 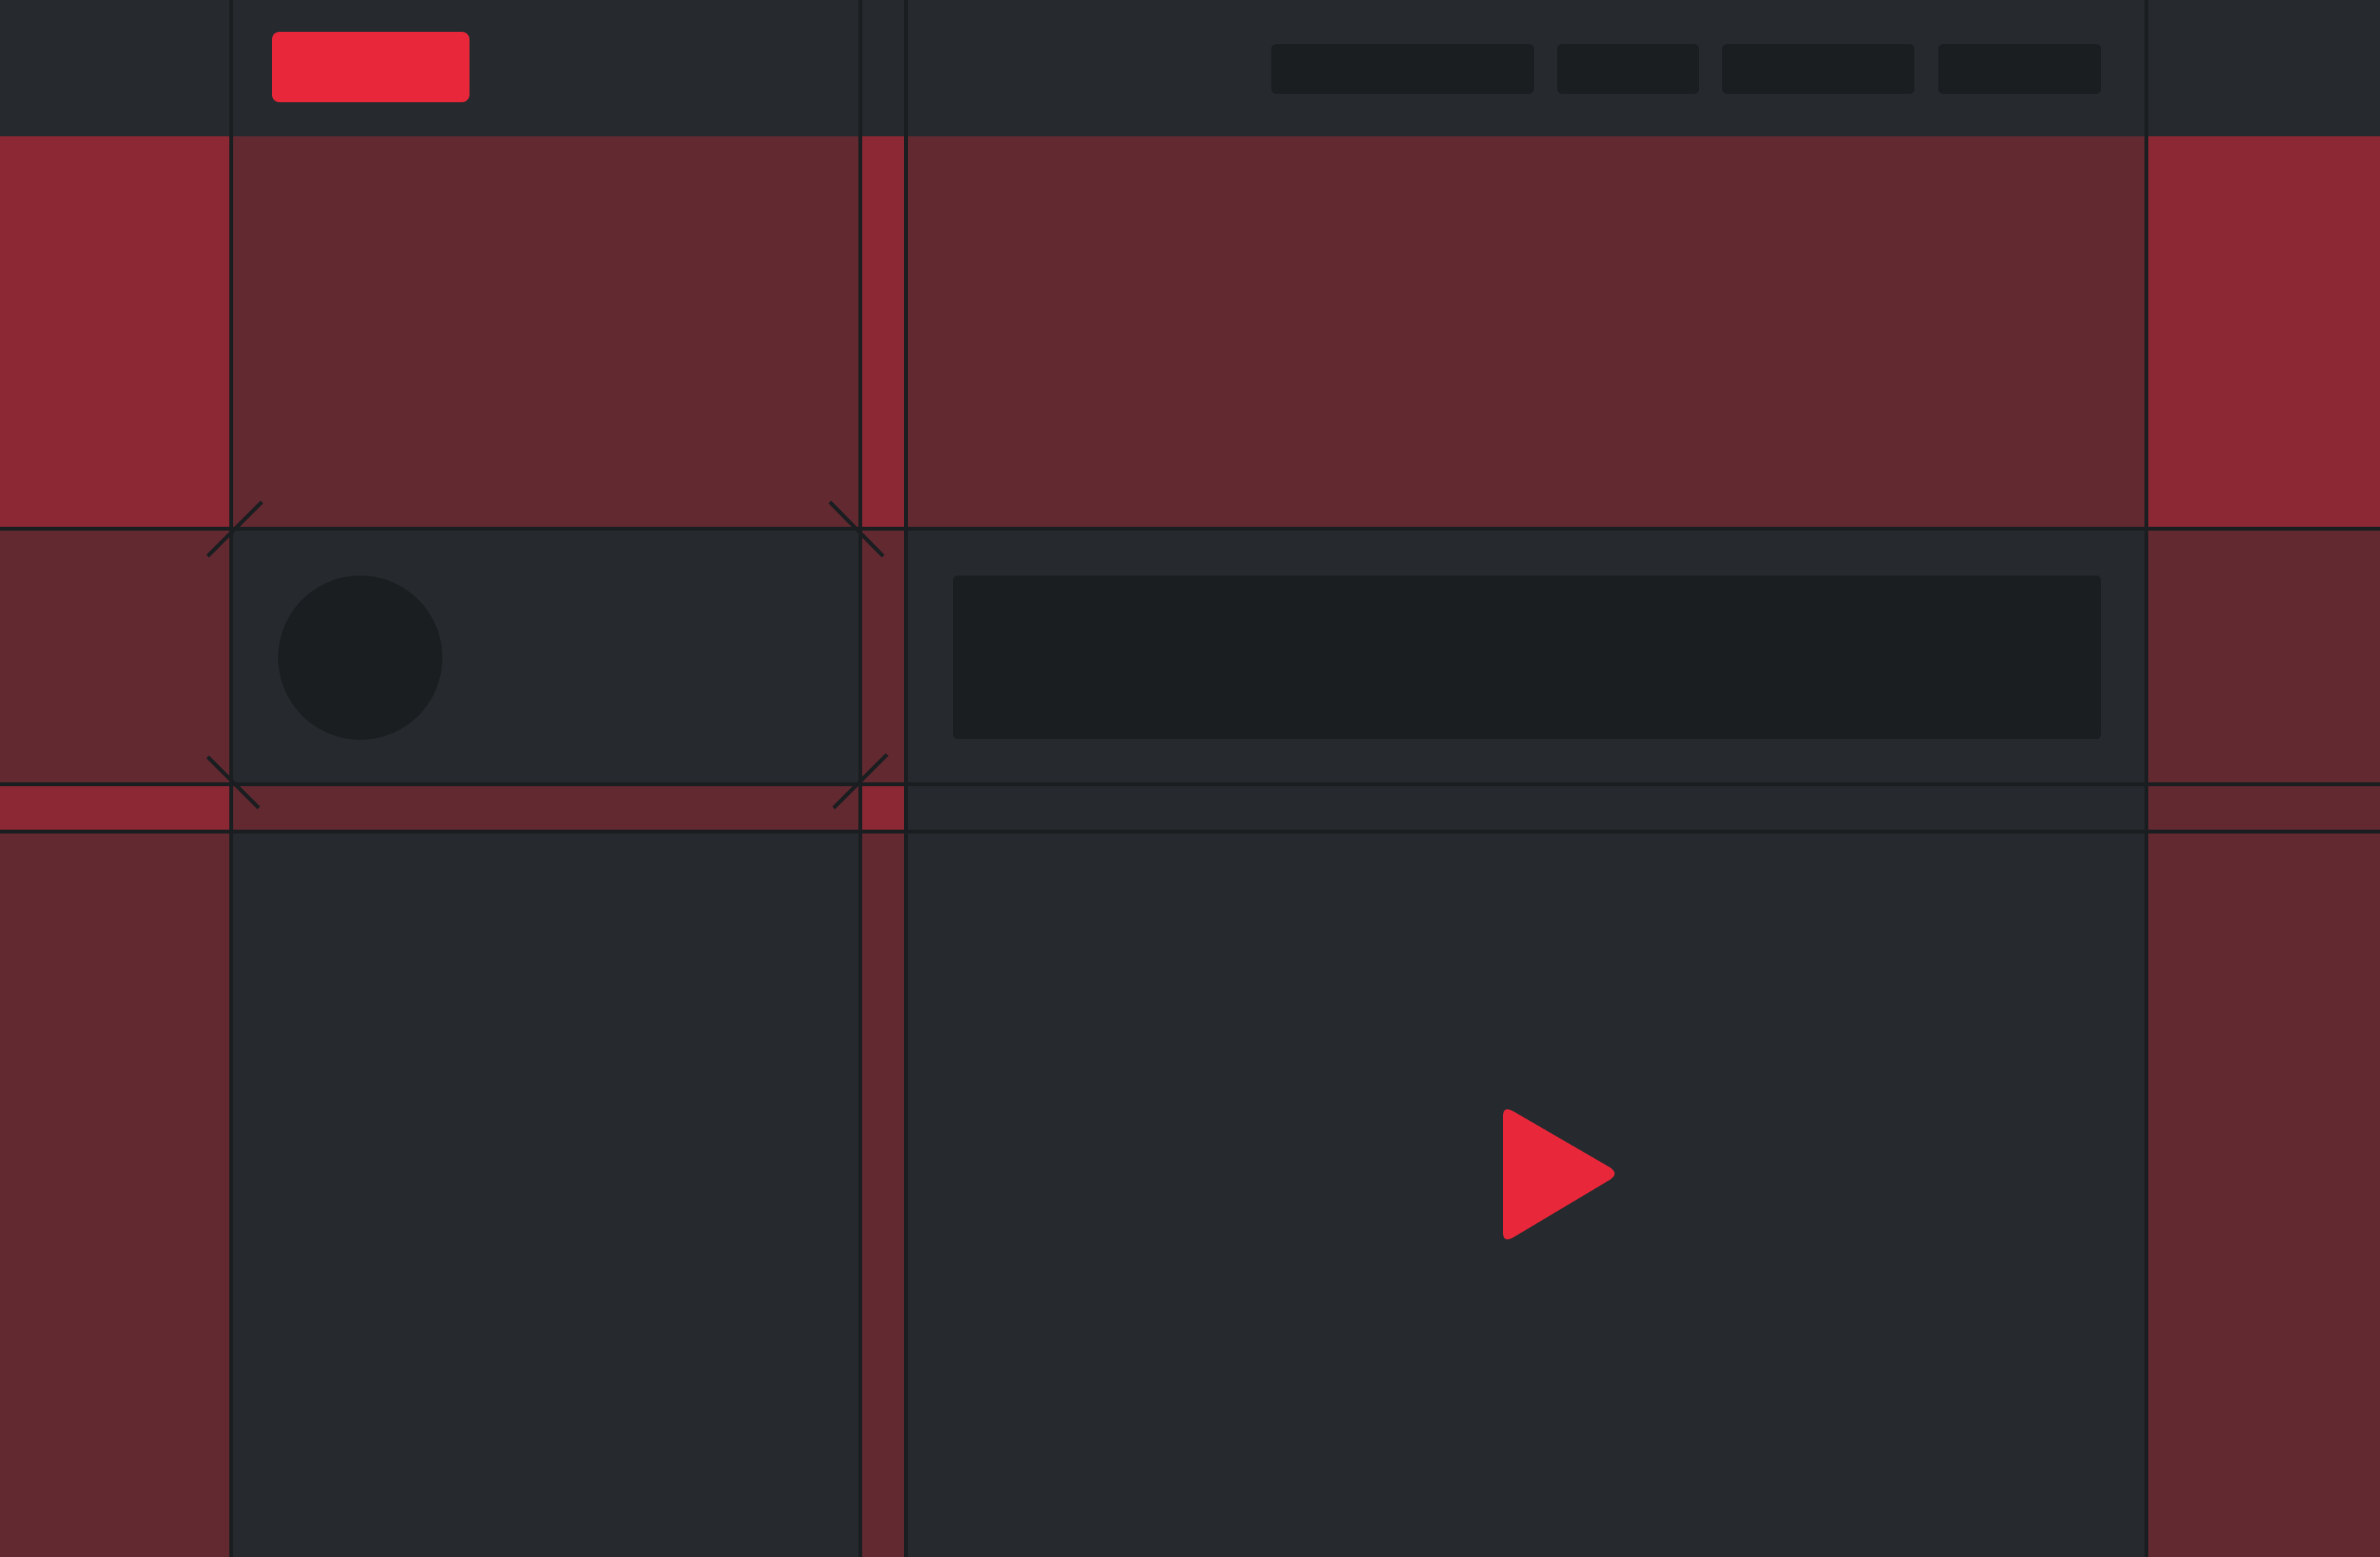 I want to click on play-icon, so click(x=1552, y=1175).